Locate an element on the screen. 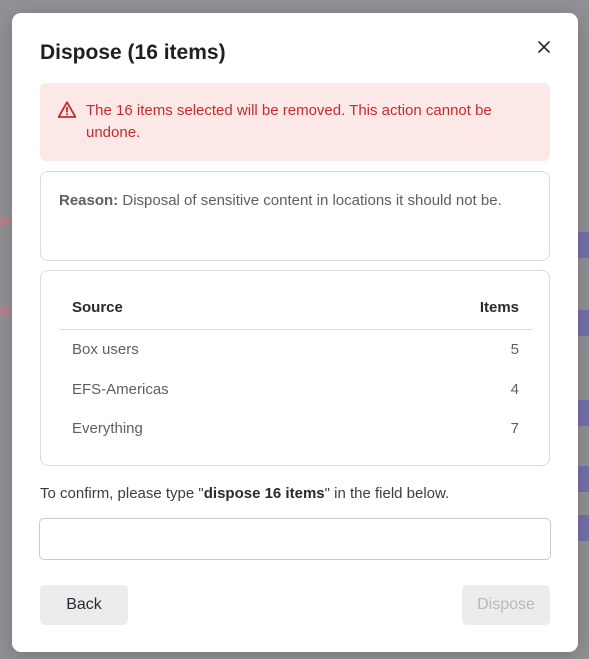 The image size is (589, 659). confirm-input is located at coordinates (295, 539).